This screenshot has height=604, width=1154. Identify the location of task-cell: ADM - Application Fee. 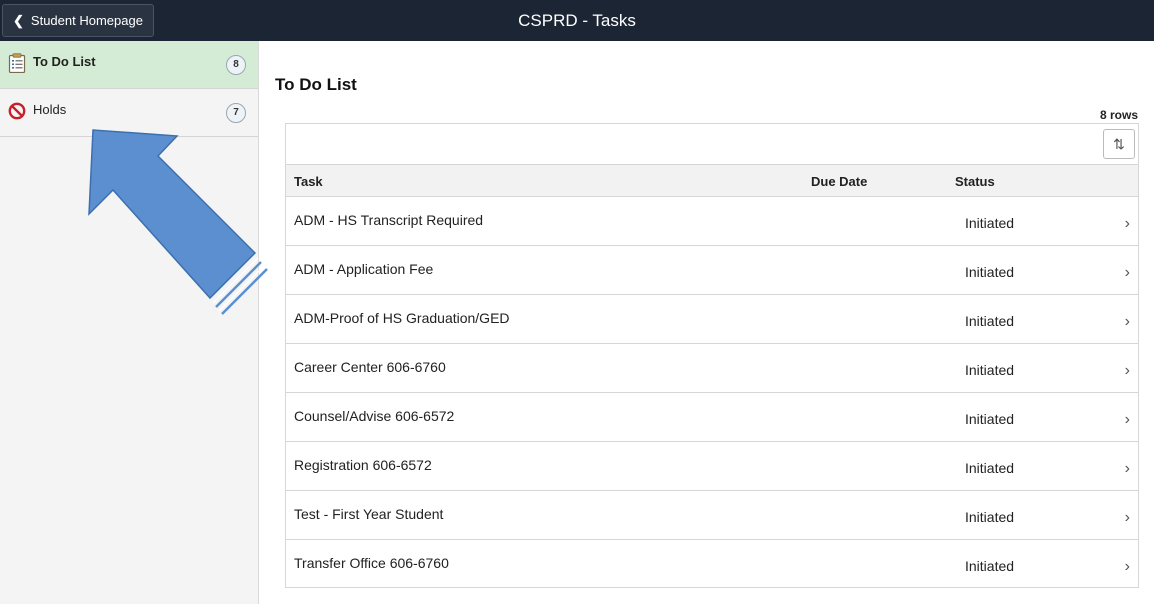
(364, 269).